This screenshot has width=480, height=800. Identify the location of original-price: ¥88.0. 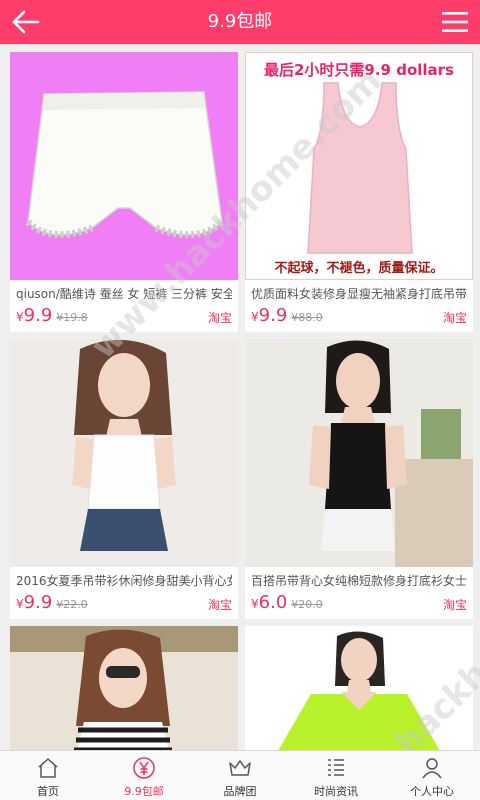
(307, 317).